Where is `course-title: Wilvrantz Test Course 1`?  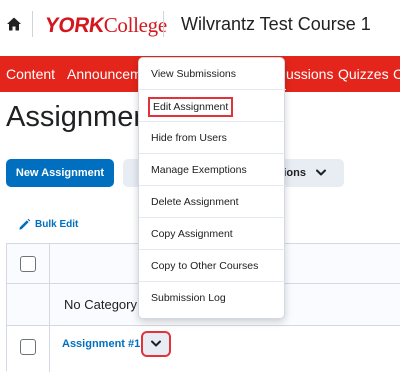 course-title: Wilvrantz Test Course 1 is located at coordinates (276, 24).